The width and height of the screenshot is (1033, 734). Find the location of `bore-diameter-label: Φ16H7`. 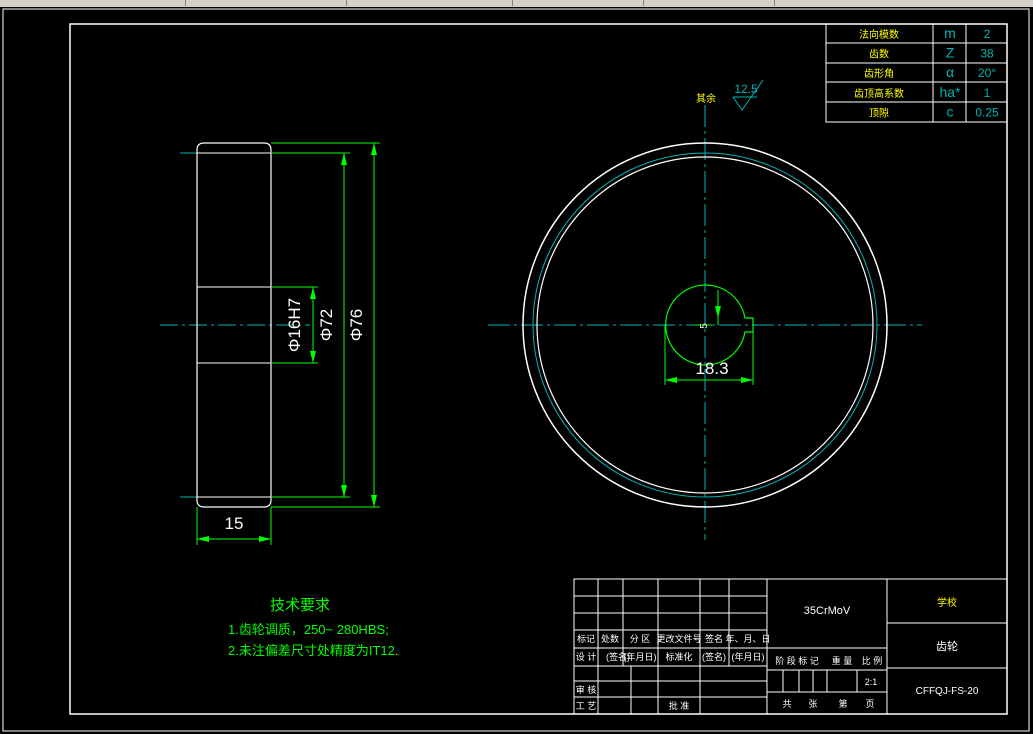

bore-diameter-label: Φ16H7 is located at coordinates (294, 325).